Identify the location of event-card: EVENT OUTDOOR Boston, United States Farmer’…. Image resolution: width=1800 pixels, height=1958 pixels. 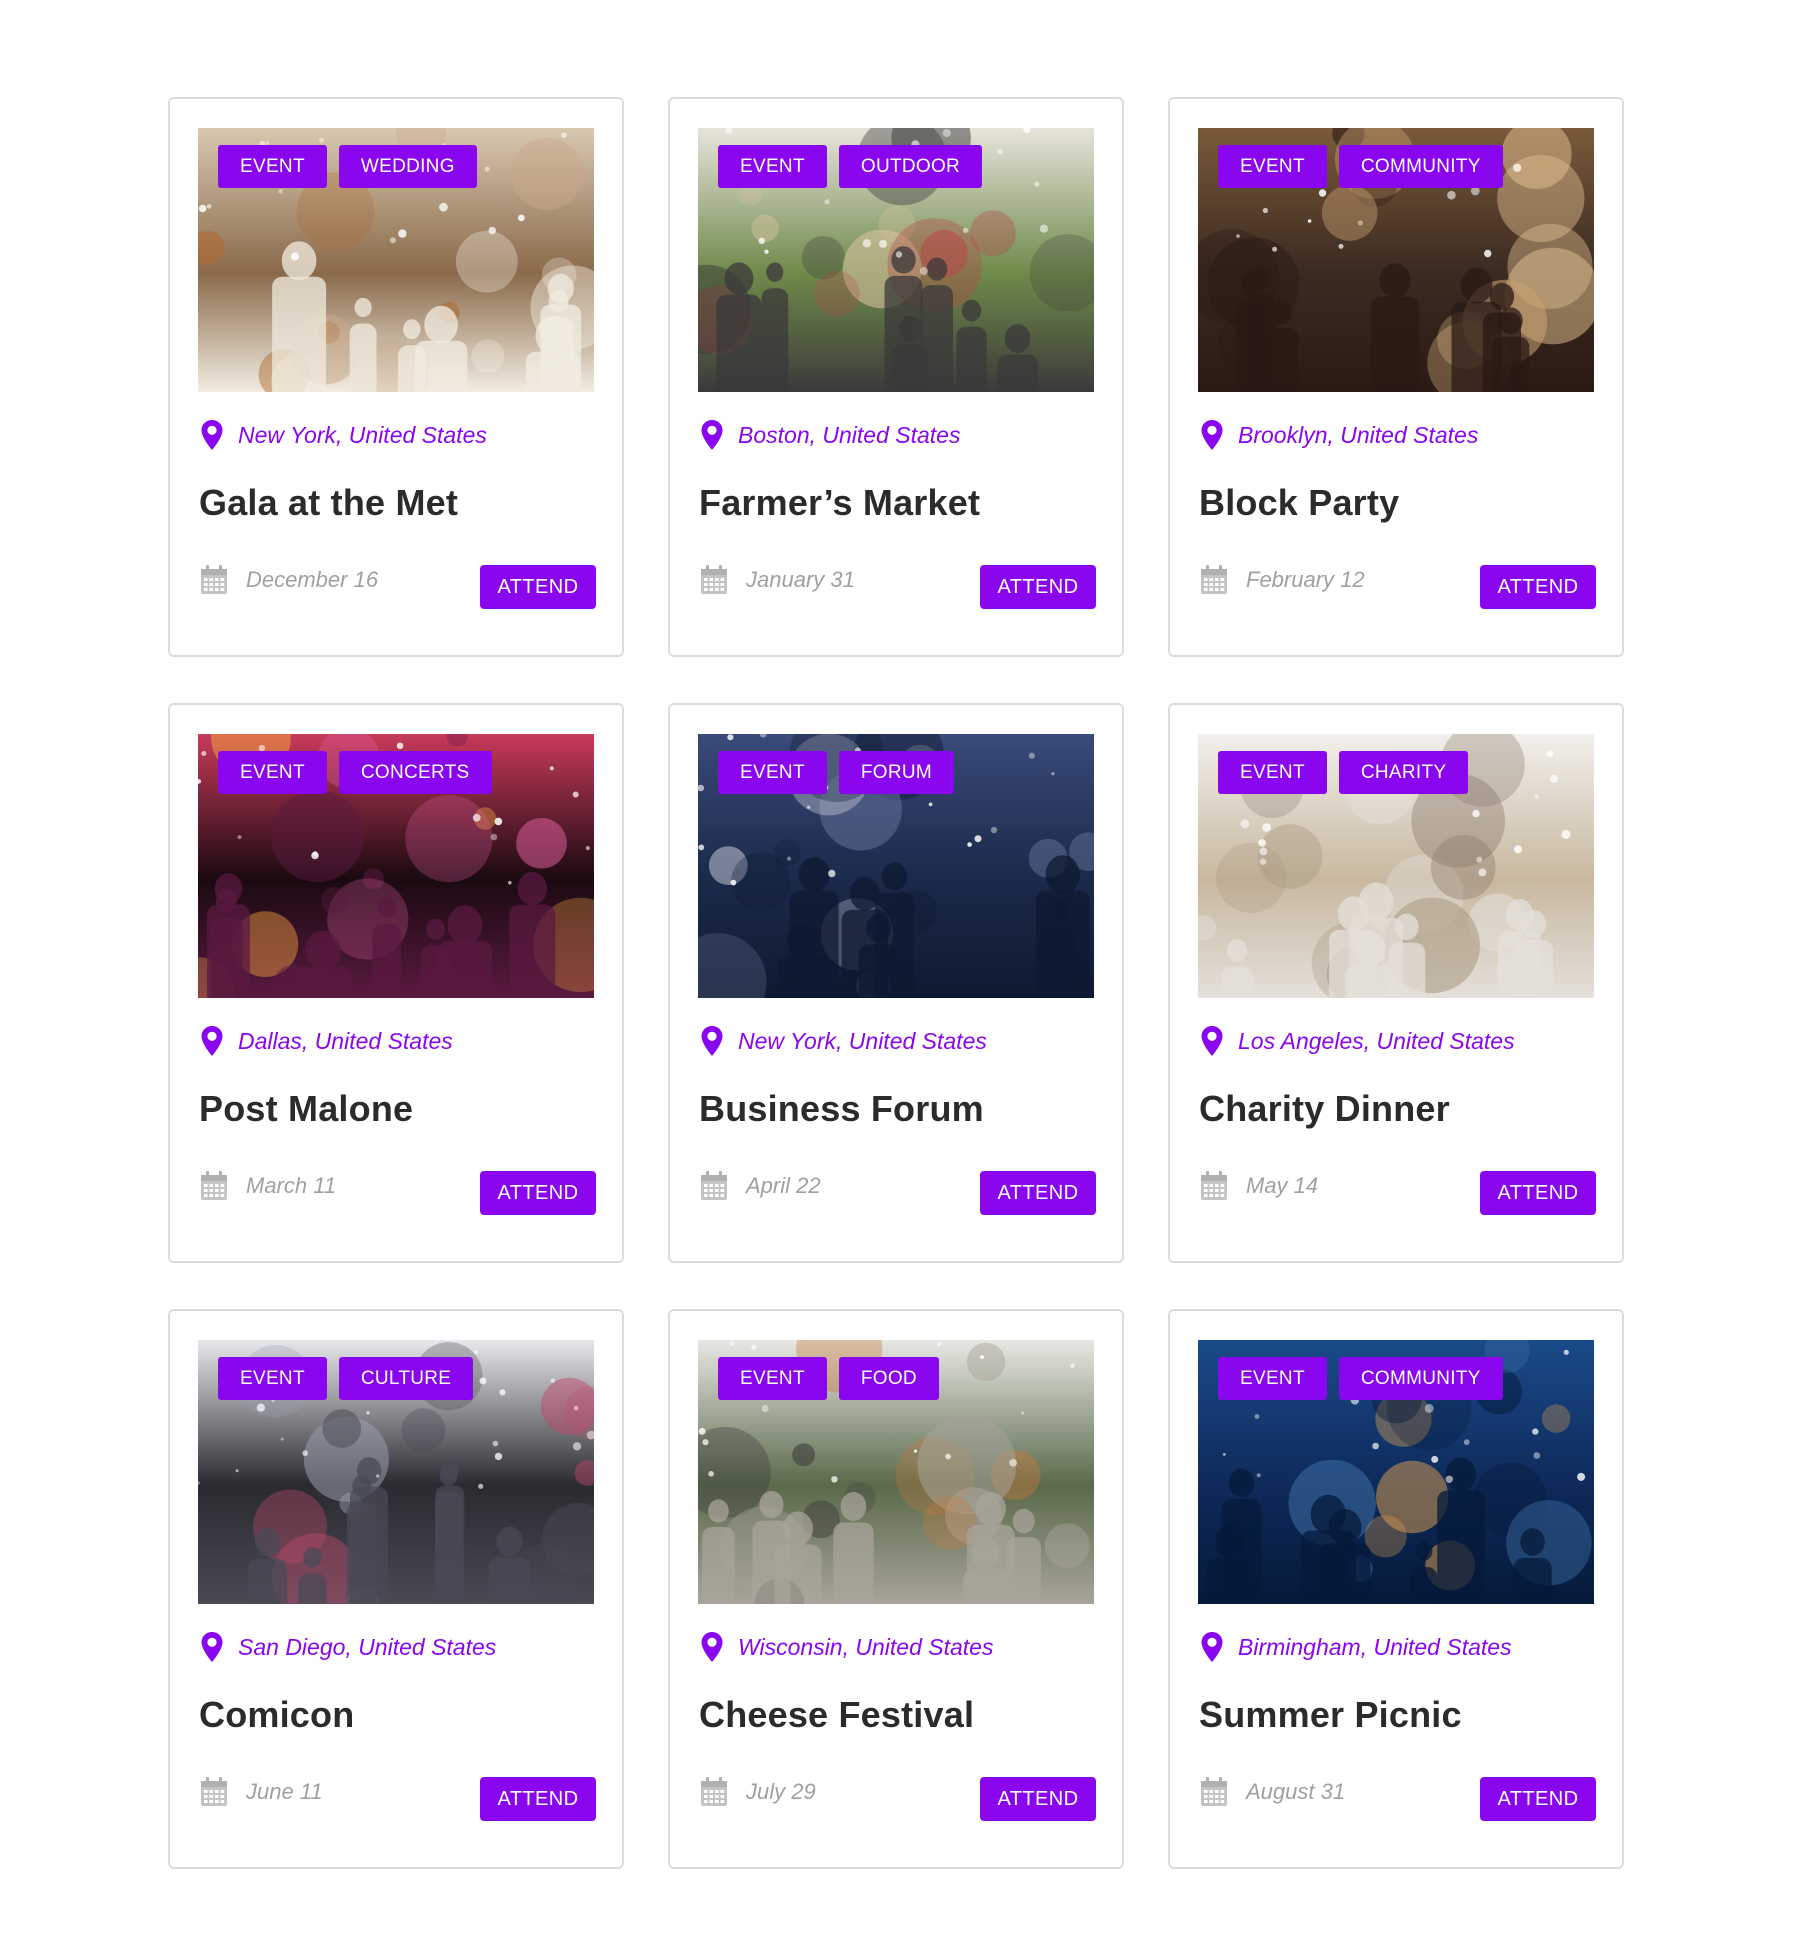
(896, 377).